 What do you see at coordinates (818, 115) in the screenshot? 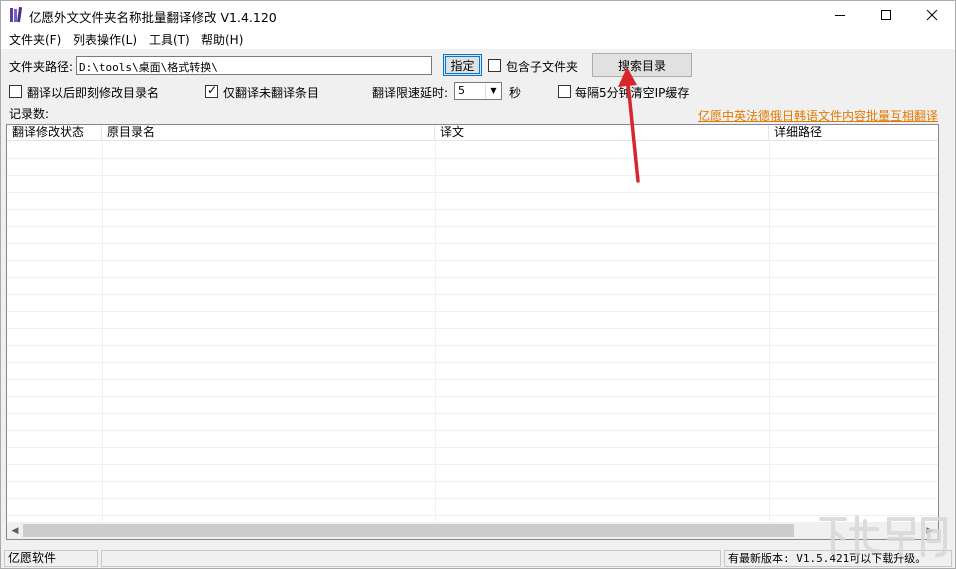
I see `promo-link: 亿愿中英法德俄日韩语文件内容批量互相翻译` at bounding box center [818, 115].